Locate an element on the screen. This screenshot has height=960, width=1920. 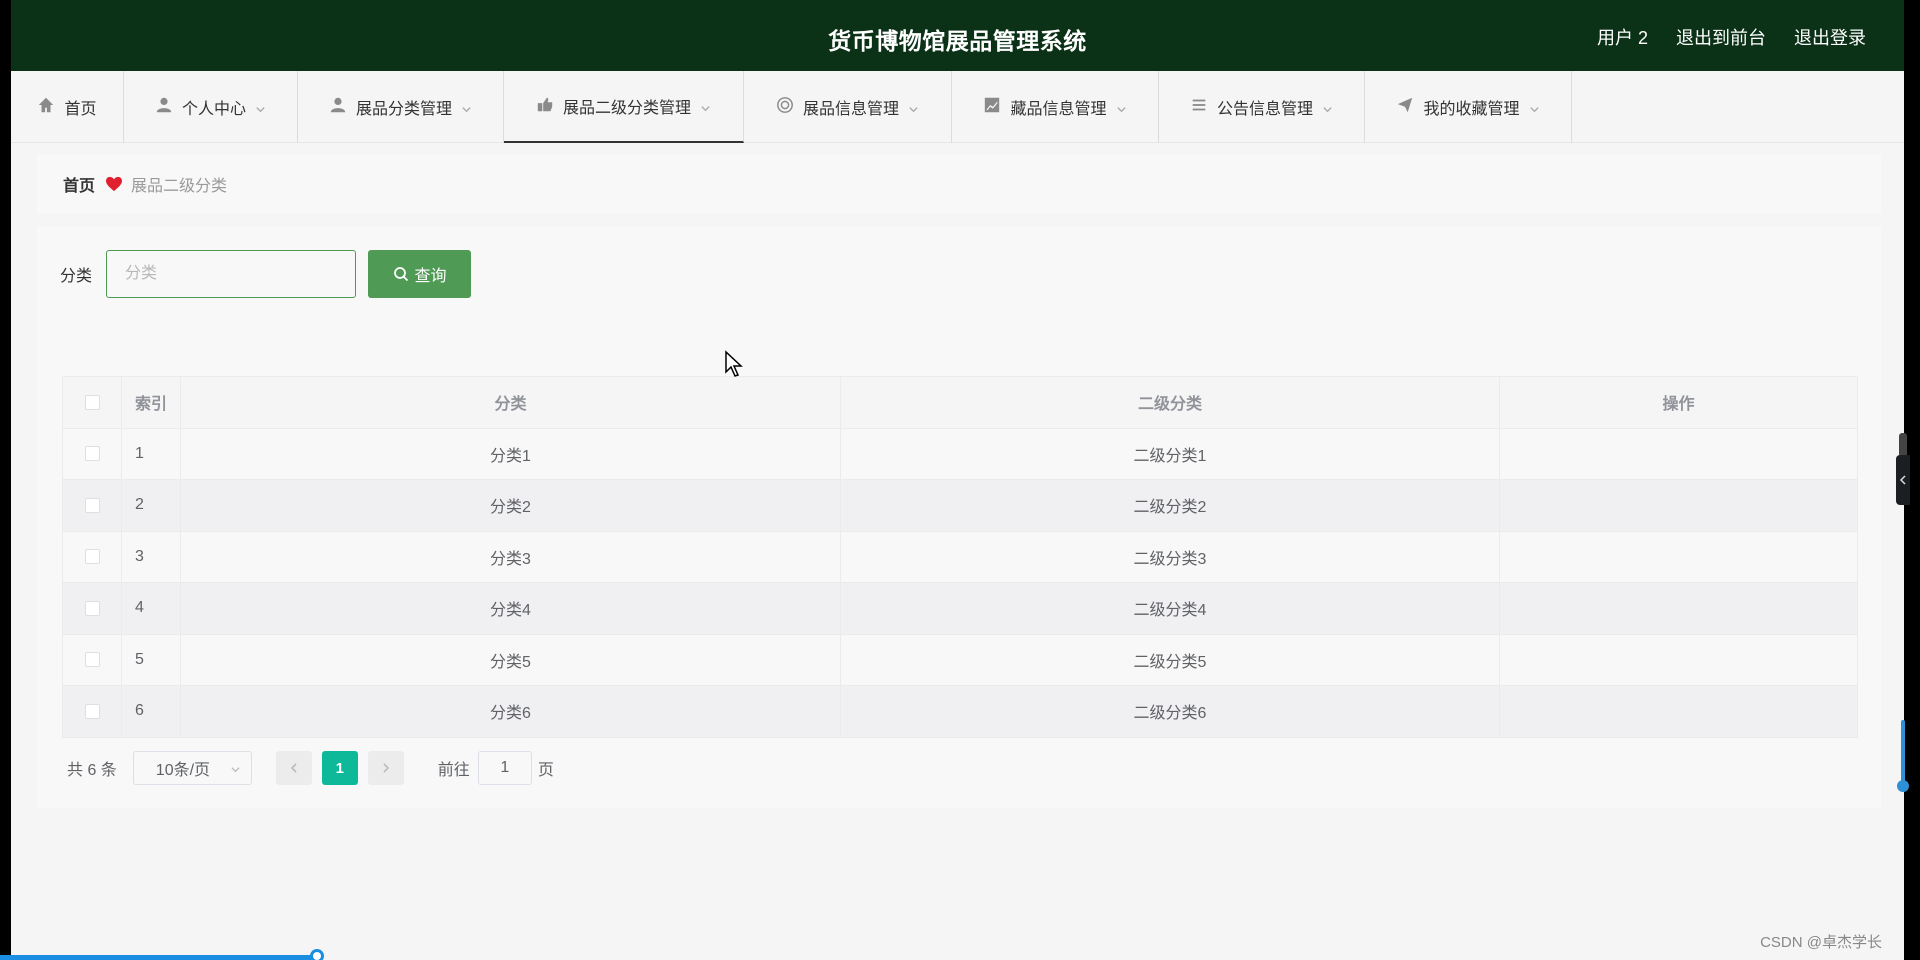
category-search-input is located at coordinates (231, 274).